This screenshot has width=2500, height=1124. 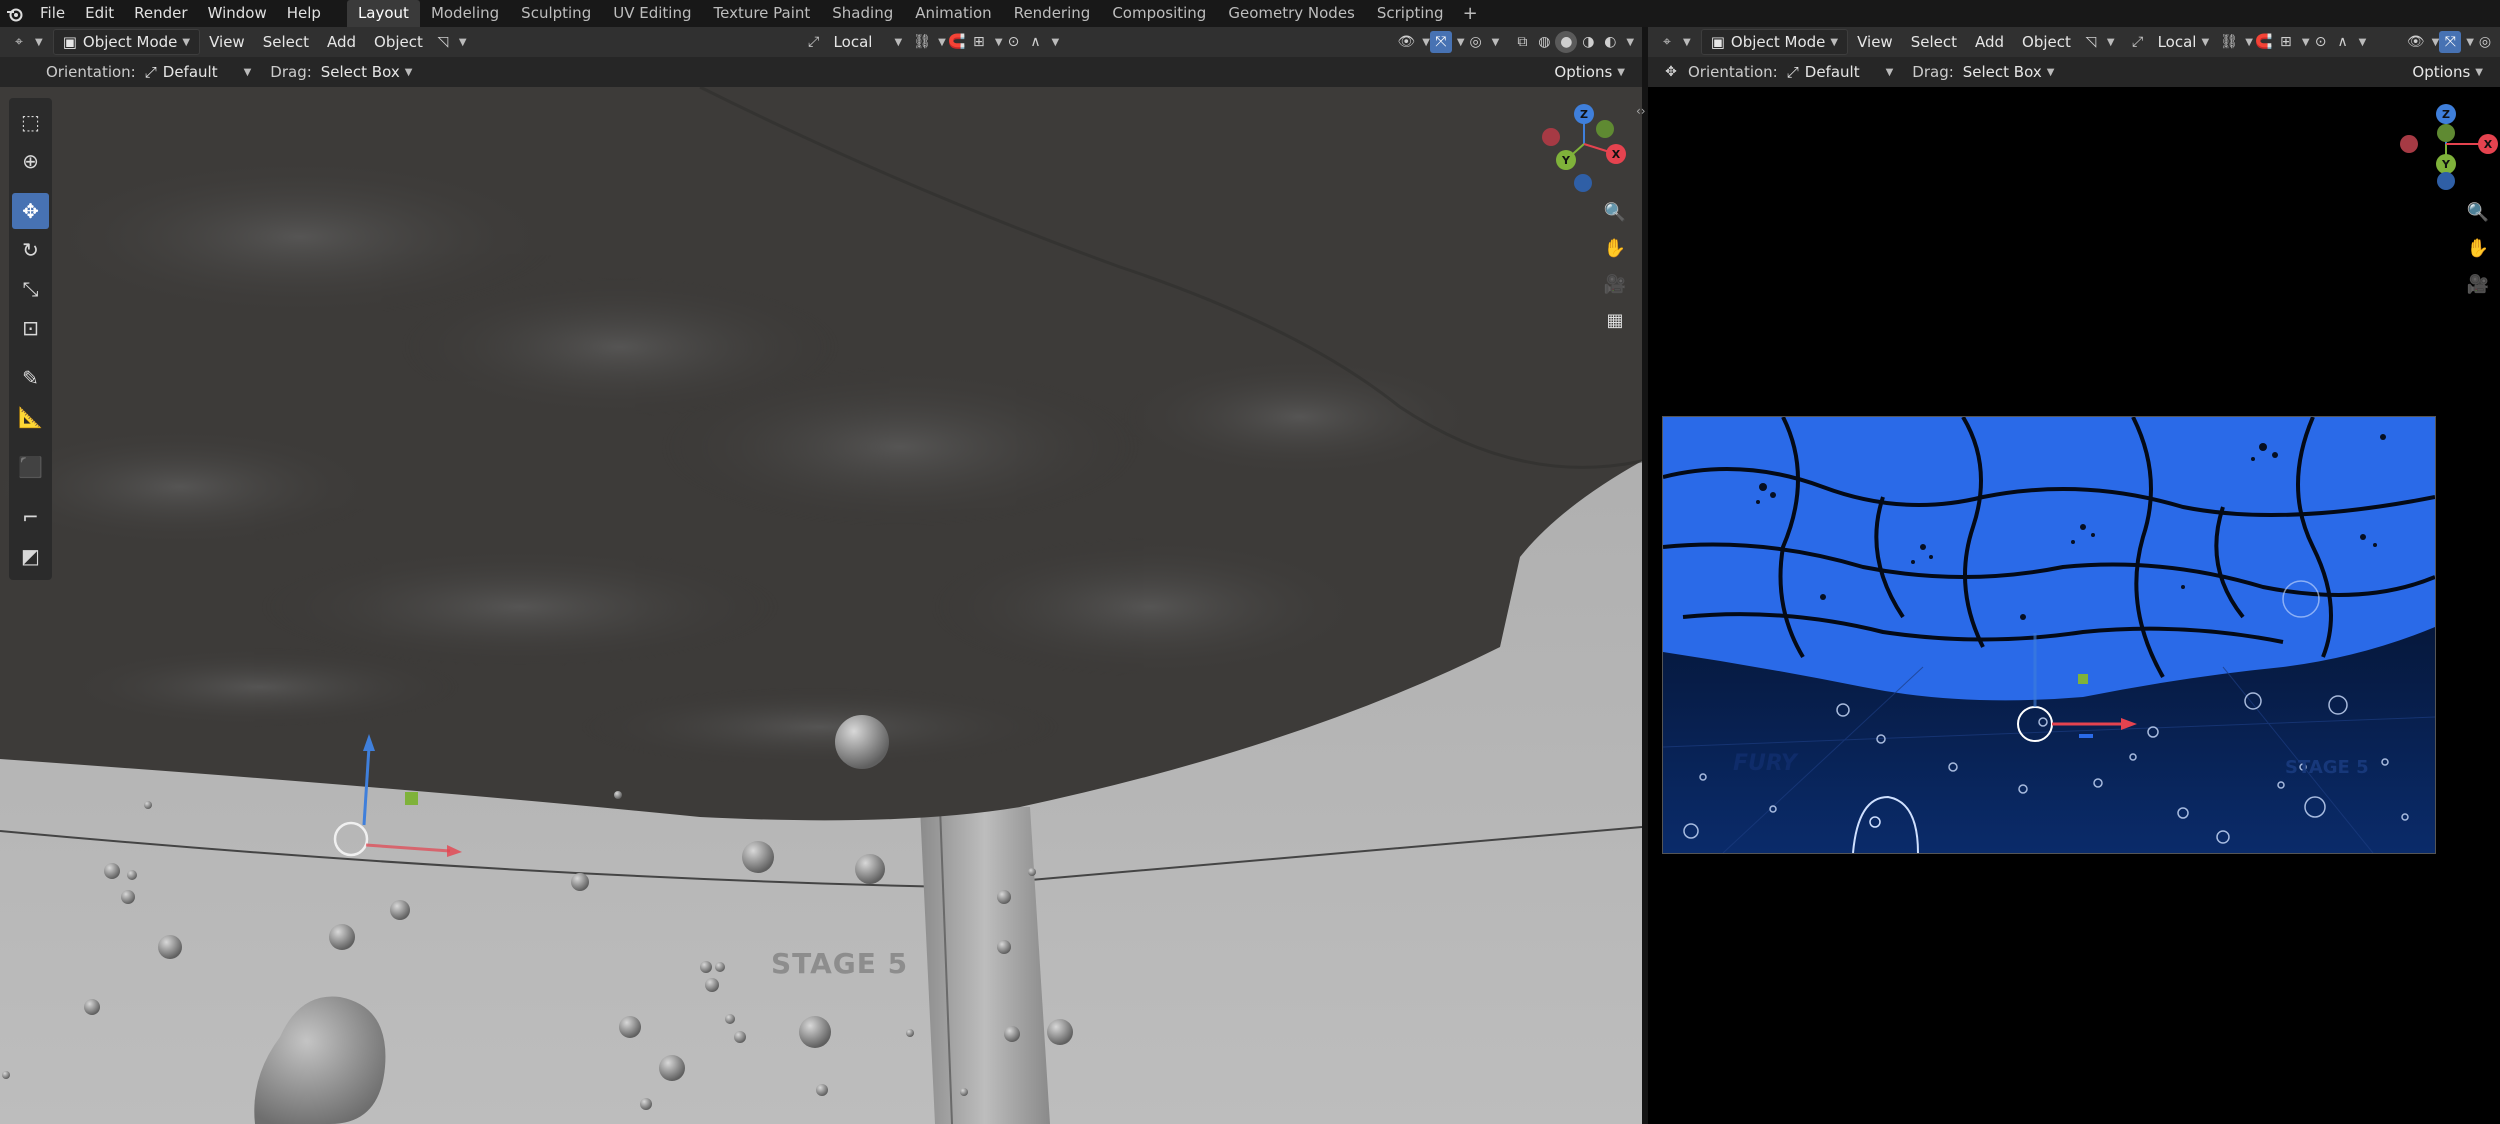 I want to click on transform-tool-icon: ⊡, so click(x=30, y=328).